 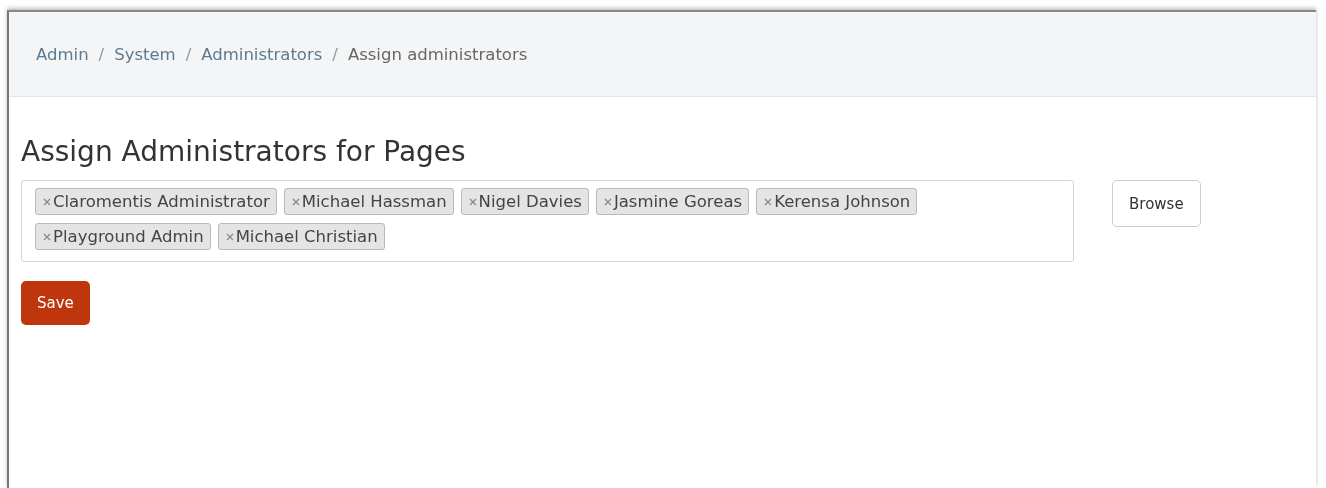 I want to click on administrator-tag: Michael Hassman, so click(x=368, y=201).